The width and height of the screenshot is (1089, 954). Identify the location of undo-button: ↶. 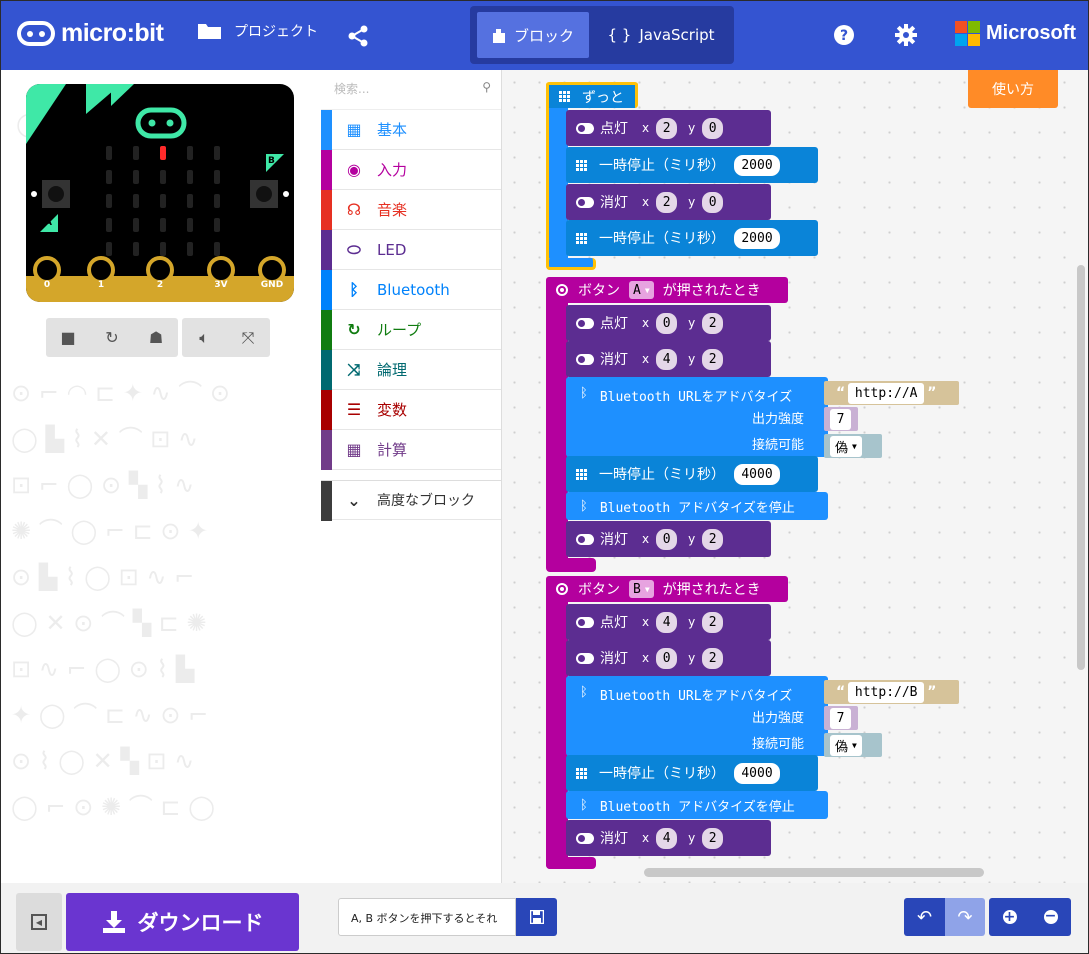
(924, 917).